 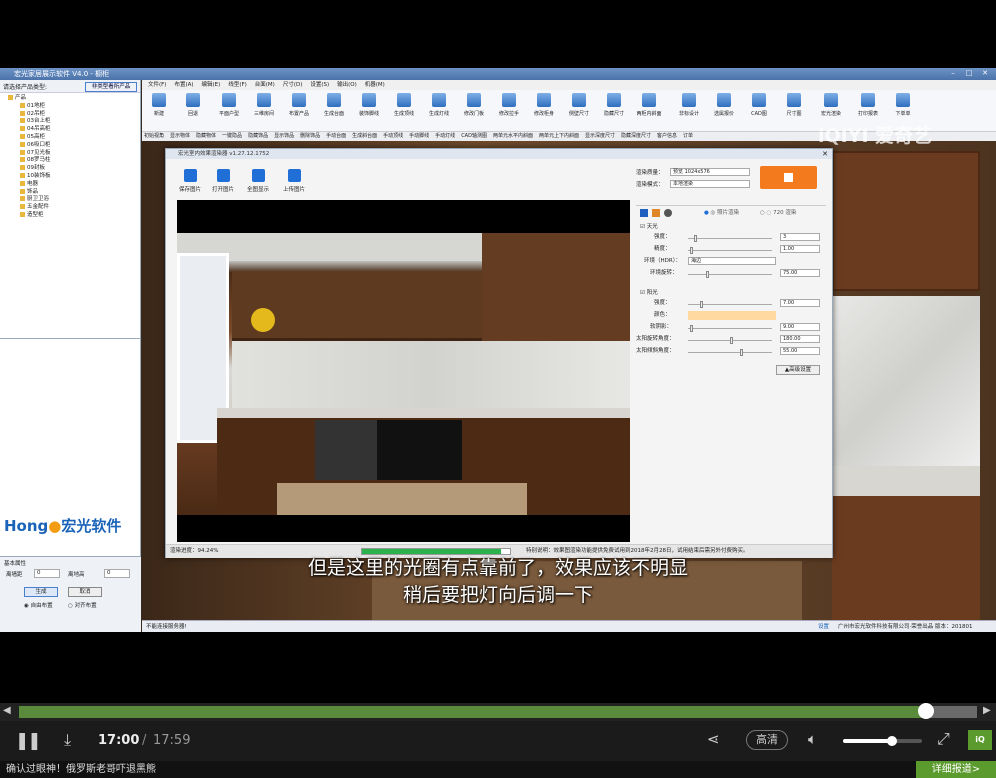 I want to click on tool-floorplan: 平面户型, so click(x=229, y=105).